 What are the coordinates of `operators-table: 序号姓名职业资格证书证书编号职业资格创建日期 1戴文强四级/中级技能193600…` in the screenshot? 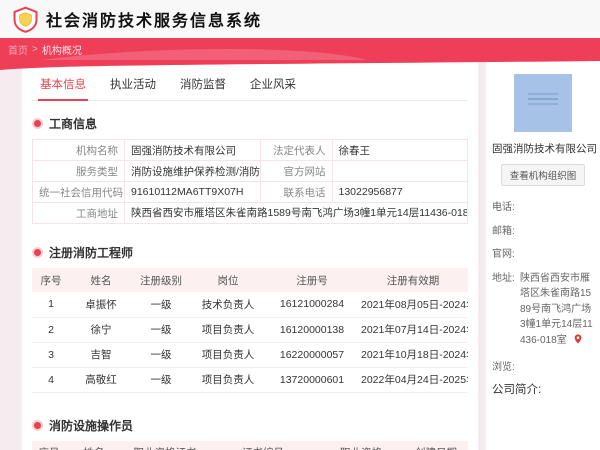 It's located at (250, 445).